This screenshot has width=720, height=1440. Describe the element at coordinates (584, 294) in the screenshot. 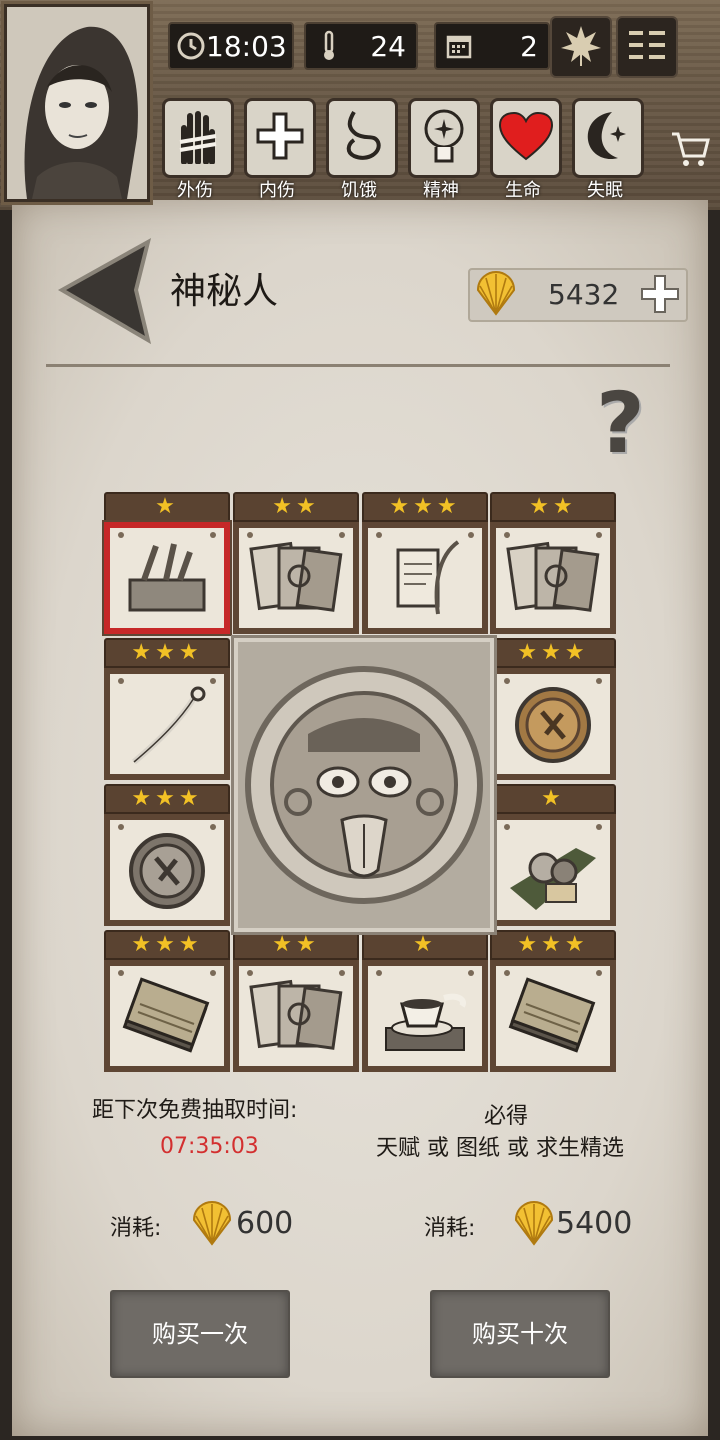

I see `shell-amount: 5432` at that location.